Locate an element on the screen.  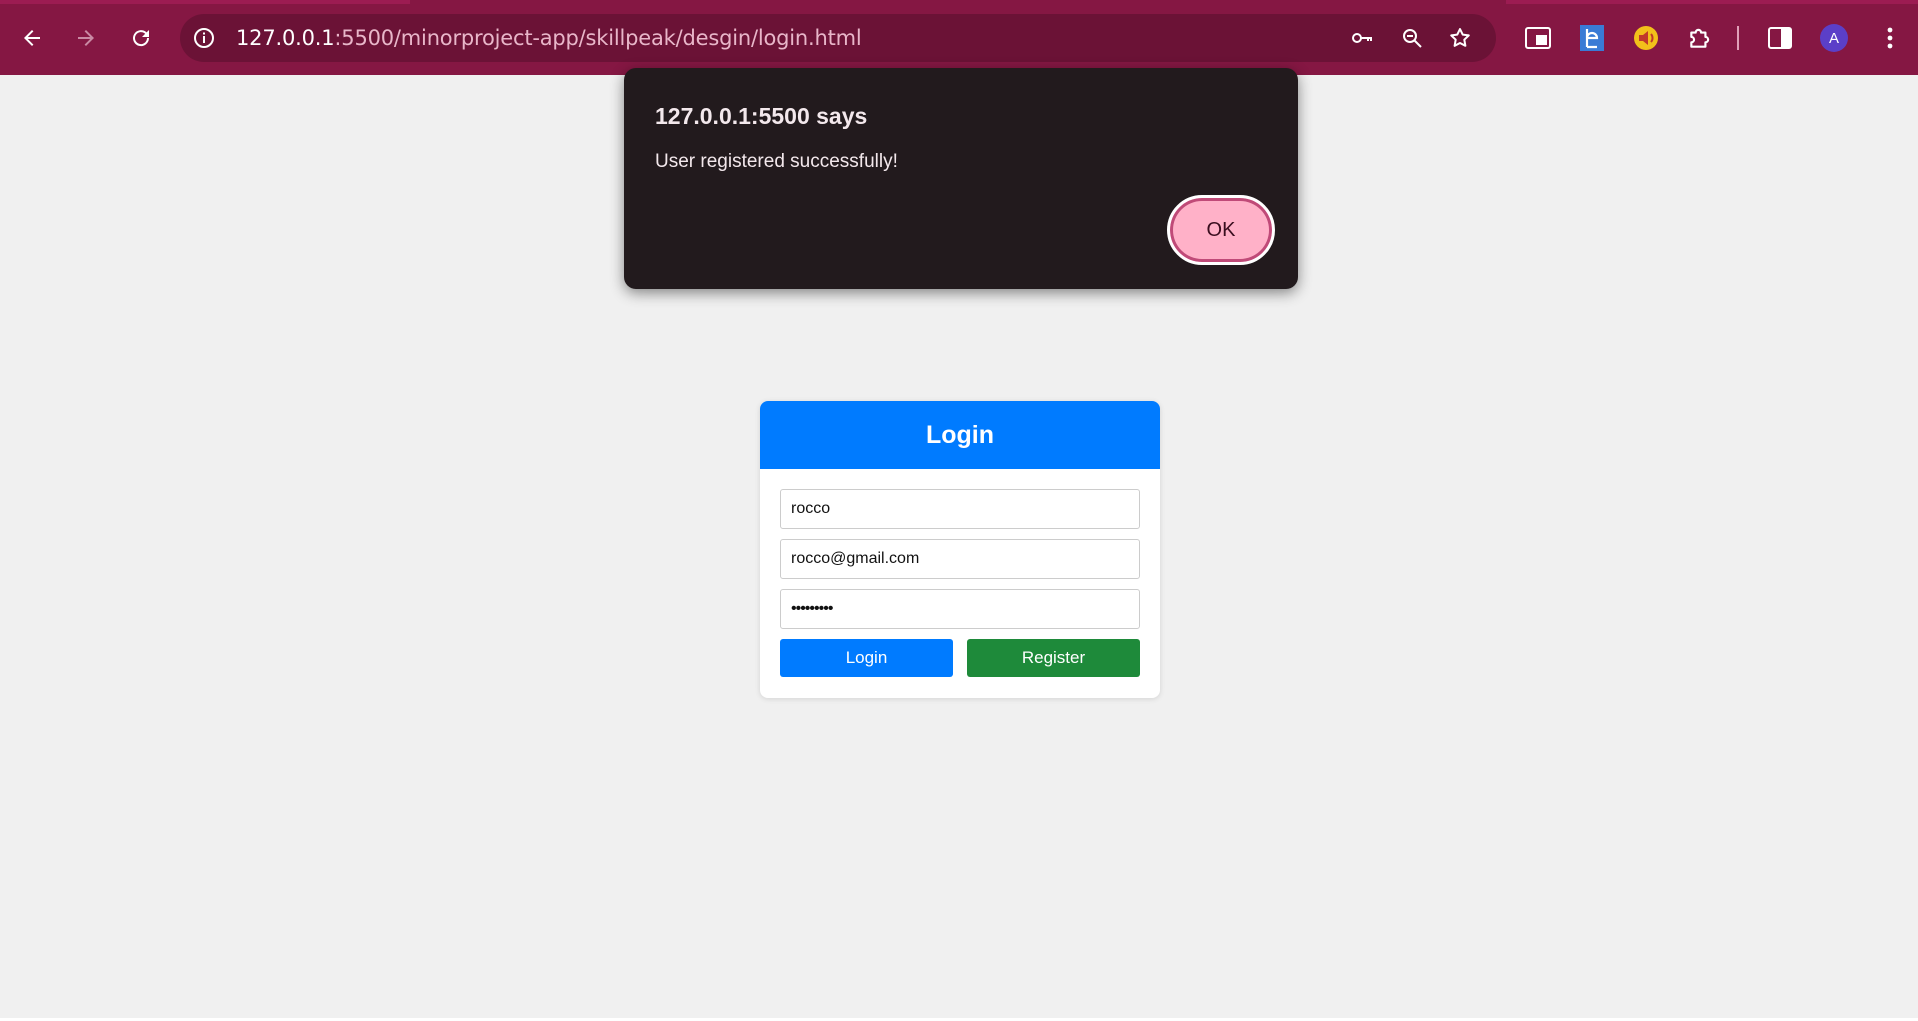
password-key-icon is located at coordinates (1362, 38).